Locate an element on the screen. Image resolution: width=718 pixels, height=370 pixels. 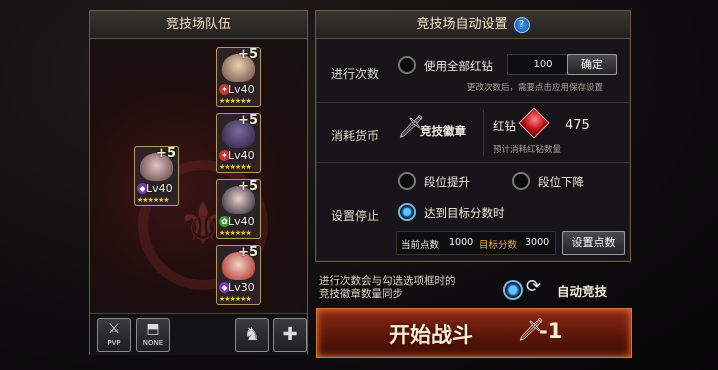
currency-item: 竞技徽章 is located at coordinates (443, 131).